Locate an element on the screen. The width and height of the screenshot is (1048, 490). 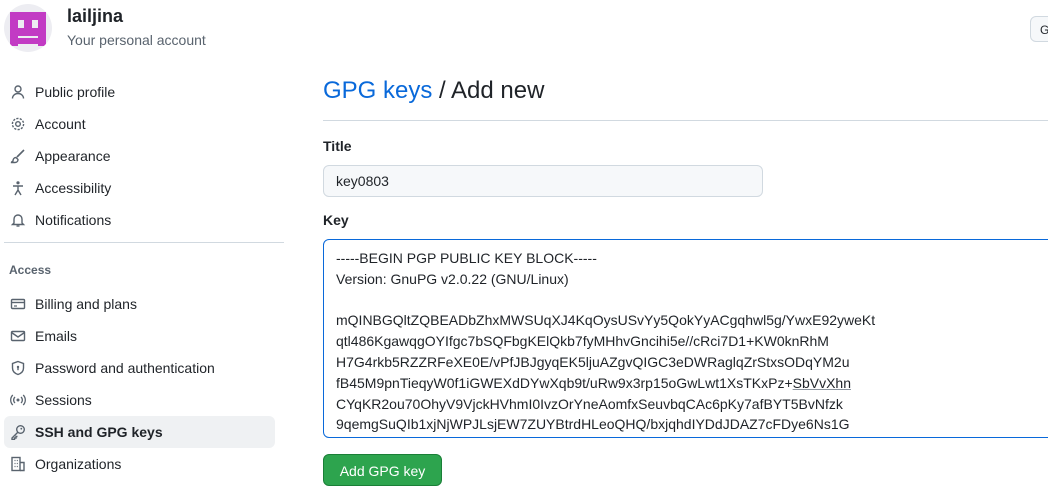
sidebar-item-emails: Emails is located at coordinates (139, 336).